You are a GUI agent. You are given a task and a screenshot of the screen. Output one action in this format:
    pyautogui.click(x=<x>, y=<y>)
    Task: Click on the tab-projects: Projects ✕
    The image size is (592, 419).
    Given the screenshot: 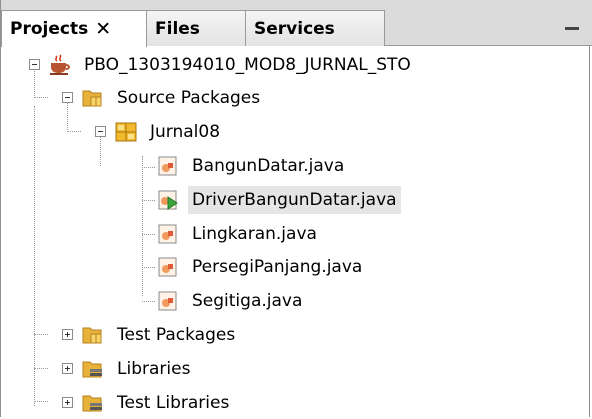 What is the action you would take?
    pyautogui.click(x=74, y=28)
    